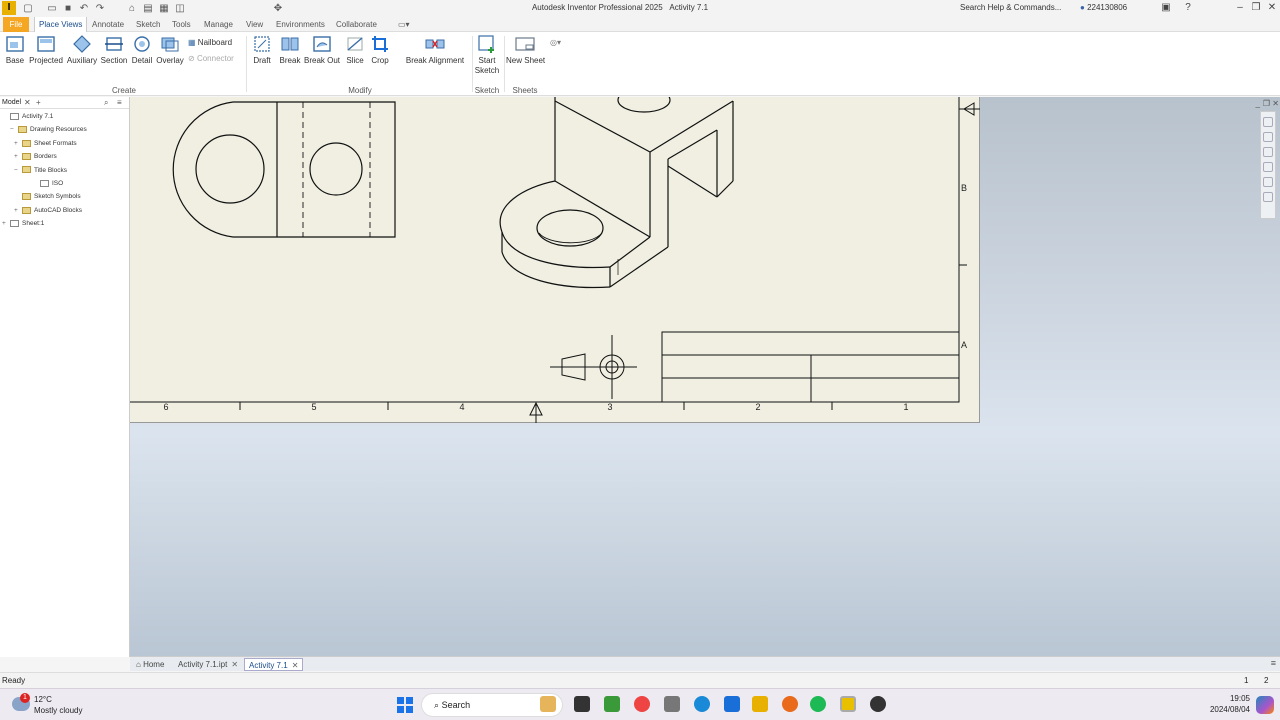  I want to click on inventor-app-icon, so click(612, 704).